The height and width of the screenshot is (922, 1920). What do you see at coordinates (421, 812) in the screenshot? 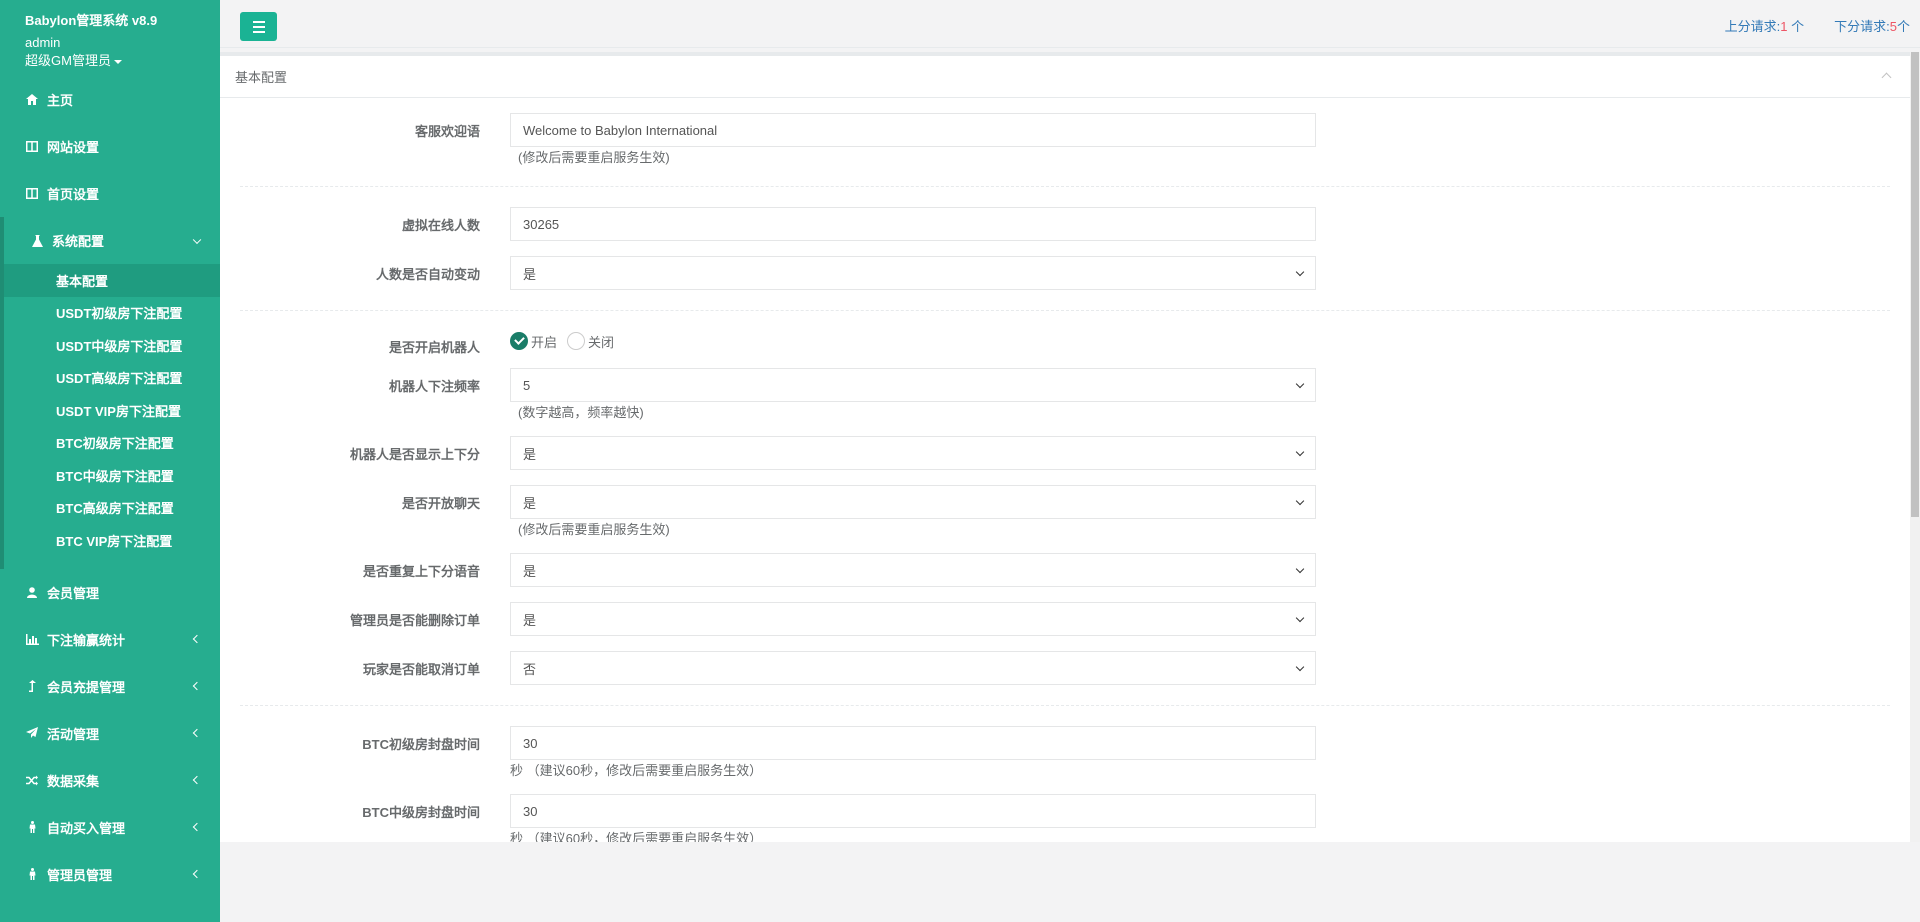
I see `field-label: BTC中级房封盘时间` at bounding box center [421, 812].